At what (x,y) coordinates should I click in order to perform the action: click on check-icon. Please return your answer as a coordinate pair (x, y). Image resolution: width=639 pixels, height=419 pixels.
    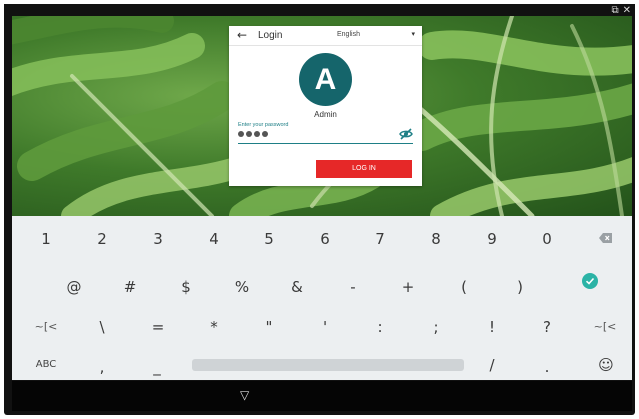
    Looking at the image, I should click on (590, 281).